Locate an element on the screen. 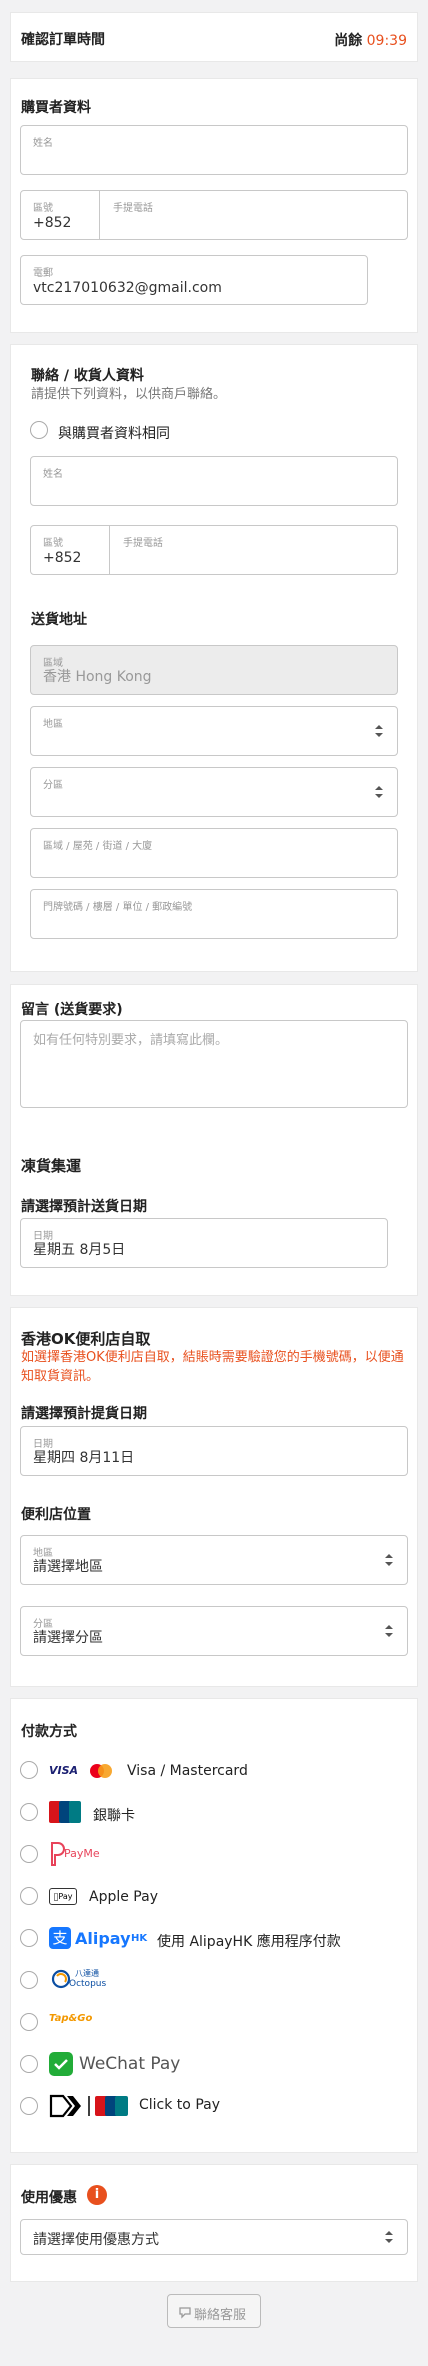 This screenshot has height=2366, width=428. region-value: 香港 Hong Kong is located at coordinates (97, 677).